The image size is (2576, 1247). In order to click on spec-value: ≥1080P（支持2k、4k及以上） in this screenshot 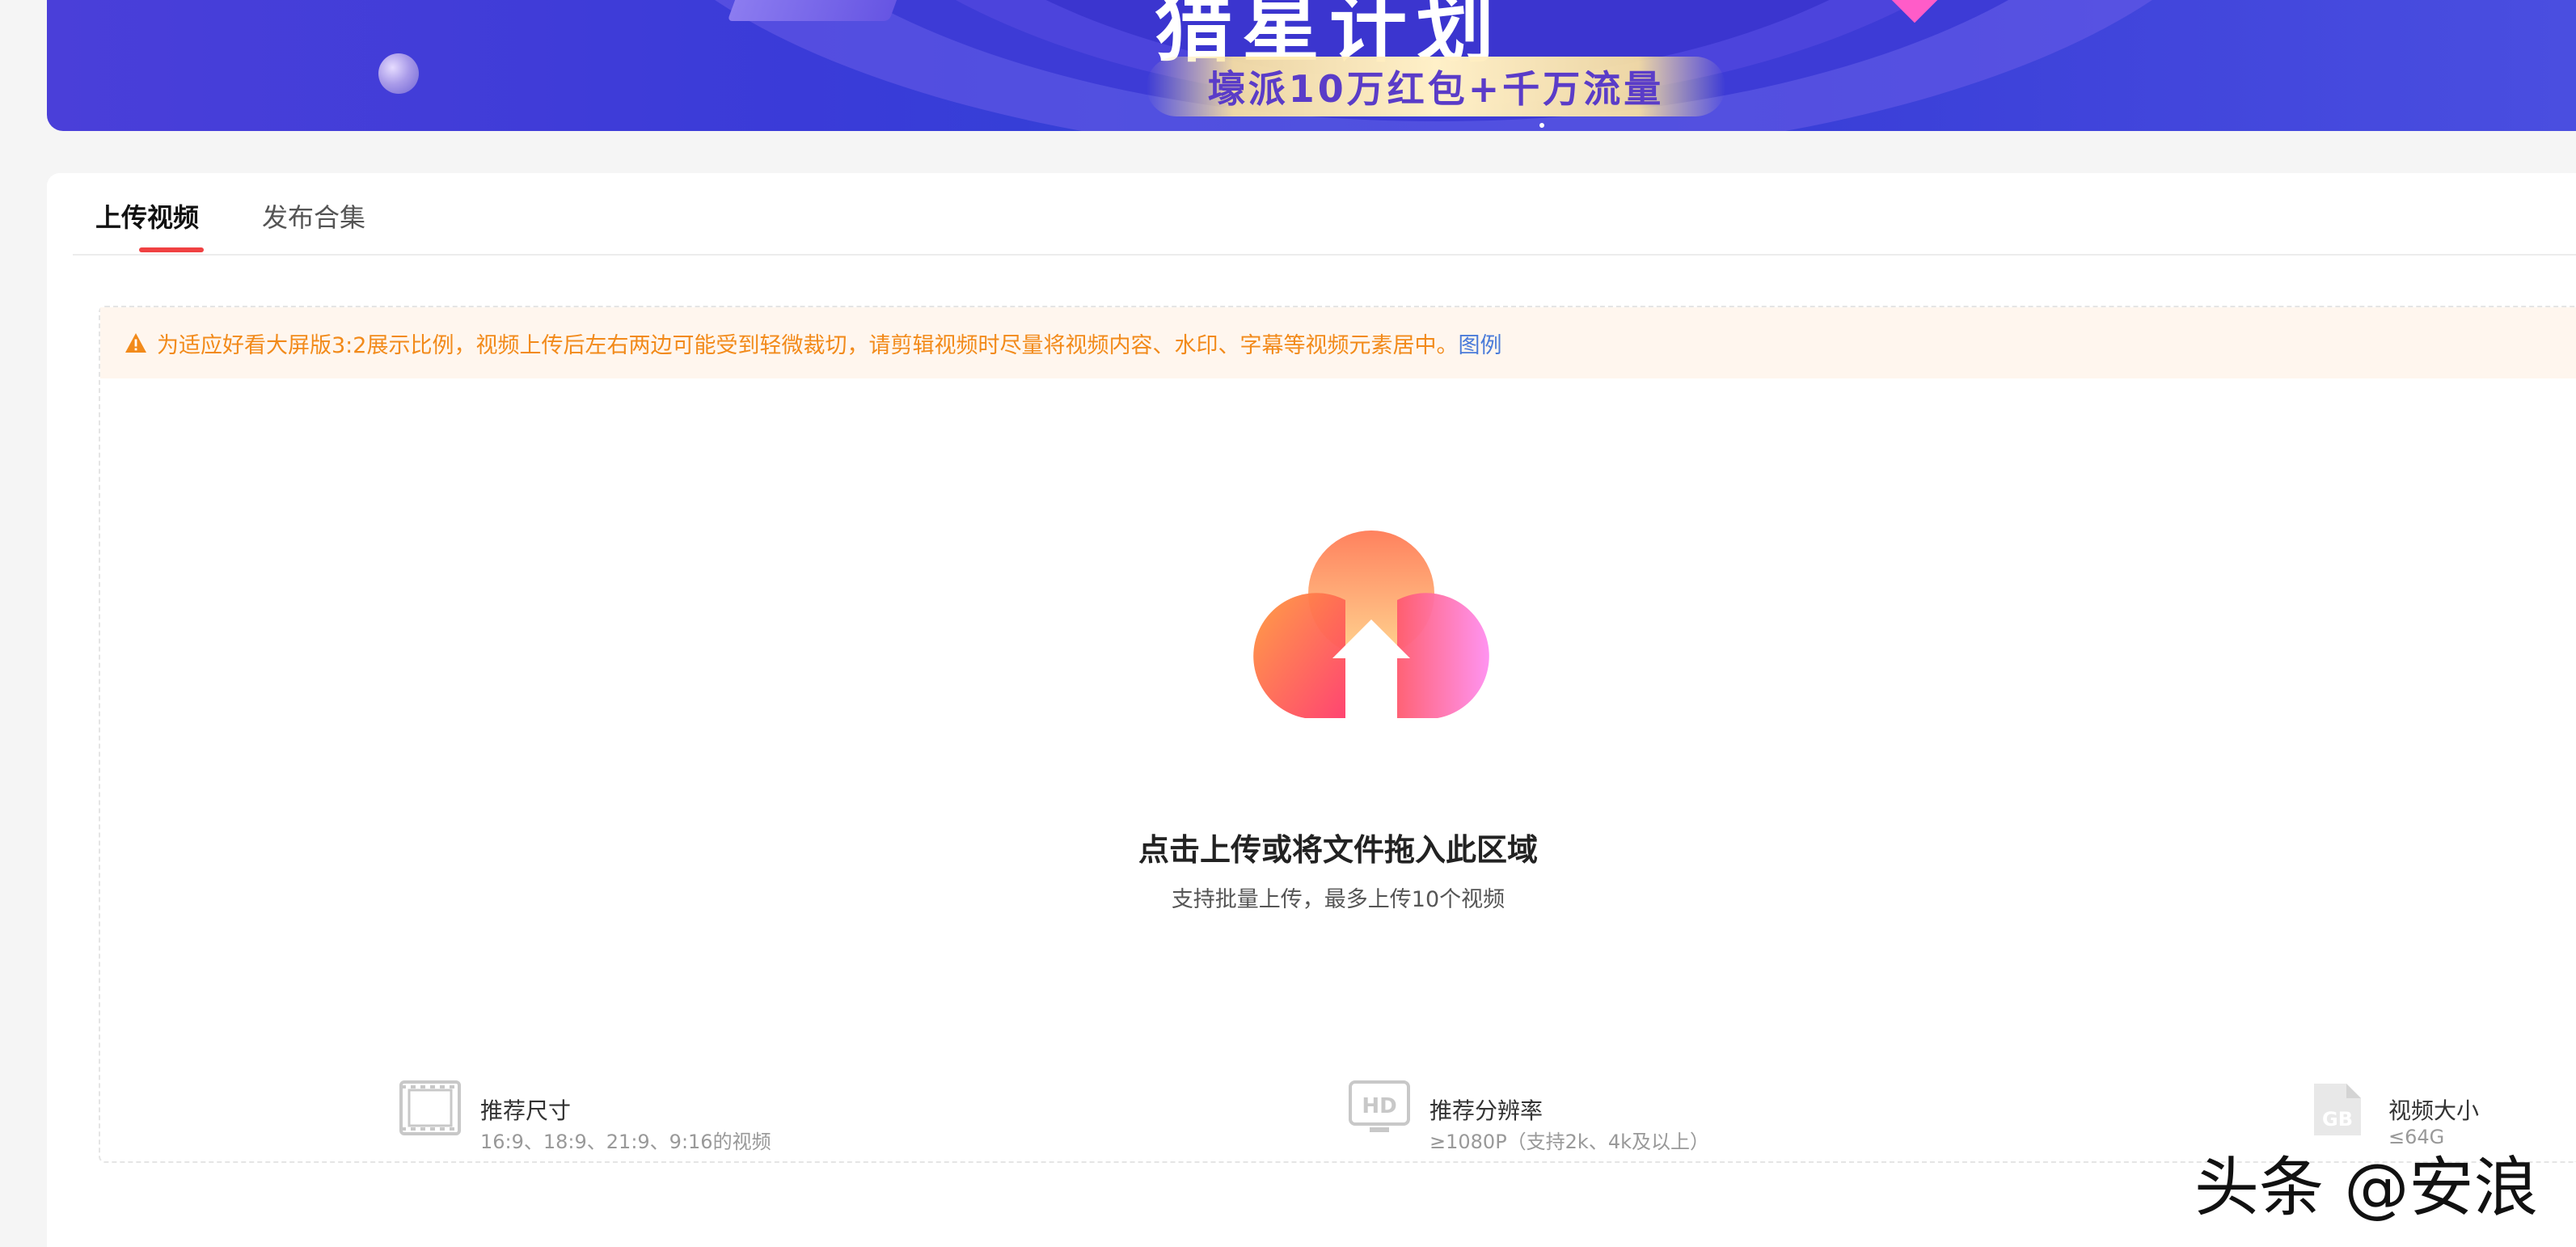, I will do `click(1569, 1142)`.